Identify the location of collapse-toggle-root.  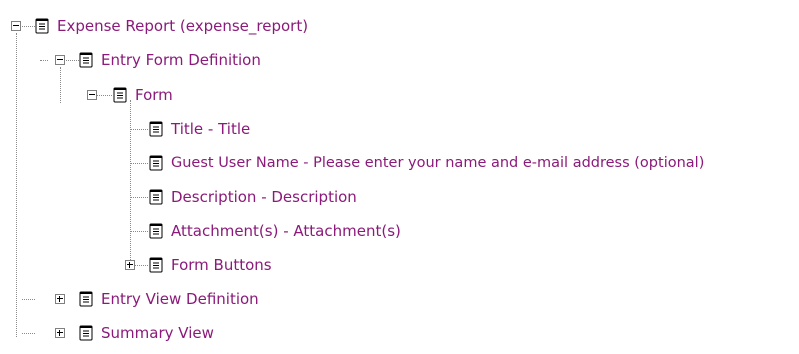
(16, 26).